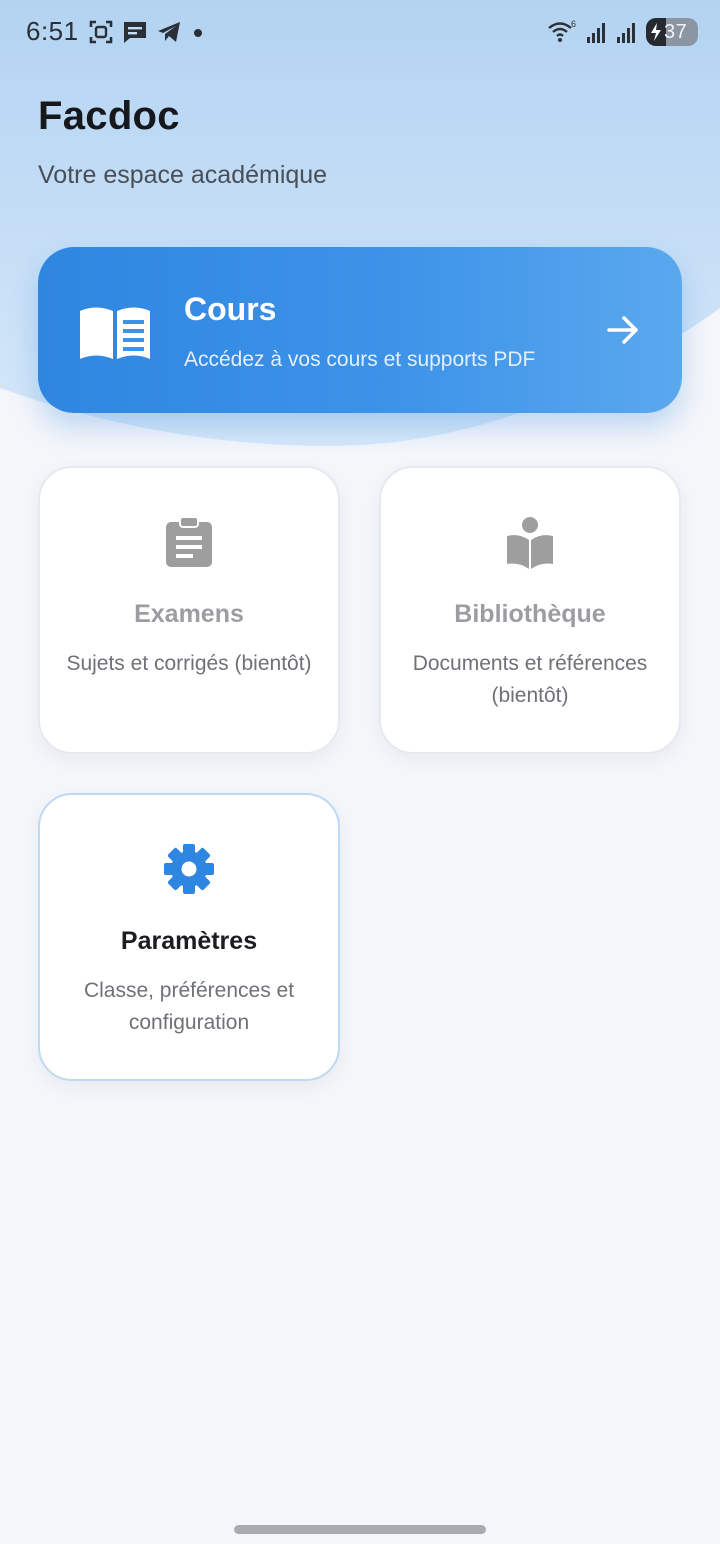 This screenshot has height=1544, width=720. What do you see at coordinates (182, 142) in the screenshot?
I see `page-header: Facdoc Votre espace académique` at bounding box center [182, 142].